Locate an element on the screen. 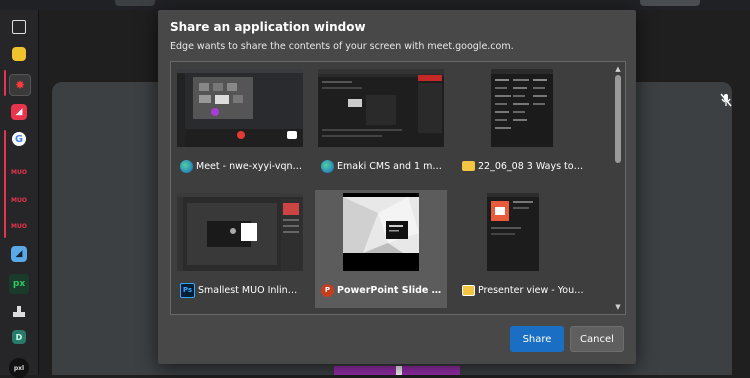  muo-icon-2: MUO is located at coordinates (19, 200).